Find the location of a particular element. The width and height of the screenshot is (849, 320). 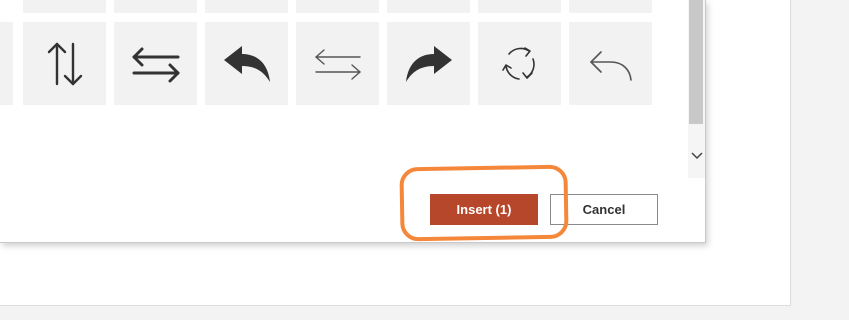

icon-tile-left-right-arrows is located at coordinates (155, 63).